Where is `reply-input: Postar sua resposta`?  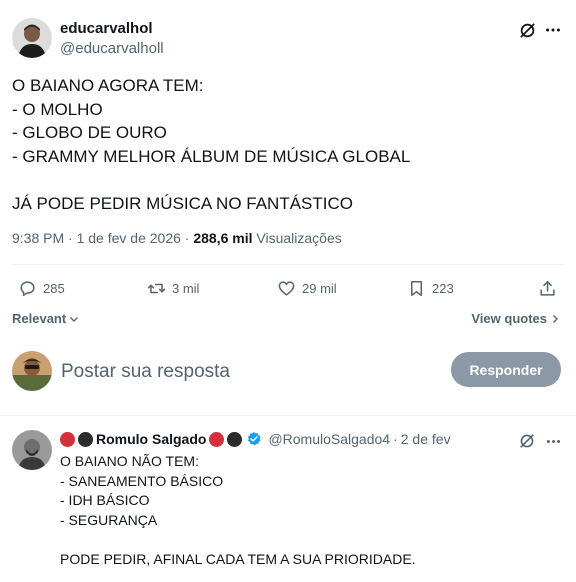
reply-input: Postar sua resposta is located at coordinates (145, 372).